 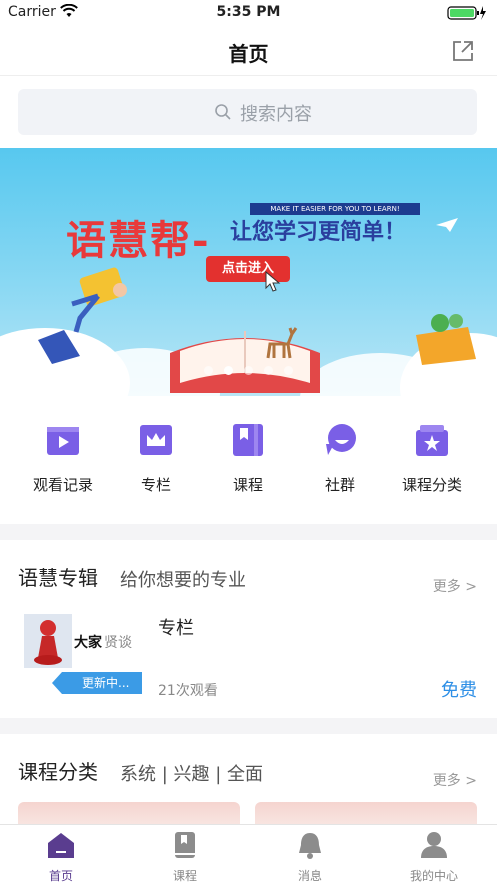 What do you see at coordinates (63, 462) in the screenshot?
I see `quick-link-watch-history: 观看记录` at bounding box center [63, 462].